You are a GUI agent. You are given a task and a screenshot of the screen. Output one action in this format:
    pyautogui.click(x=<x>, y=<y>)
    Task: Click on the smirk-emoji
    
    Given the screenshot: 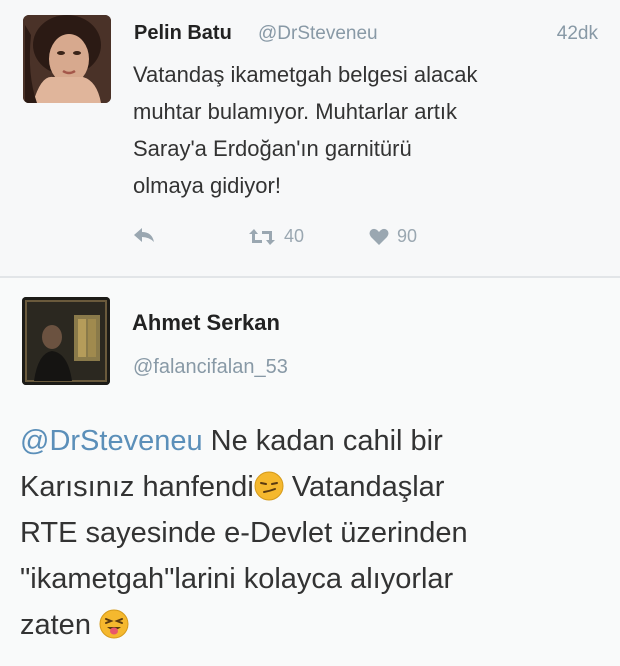 What is the action you would take?
    pyautogui.click(x=269, y=486)
    